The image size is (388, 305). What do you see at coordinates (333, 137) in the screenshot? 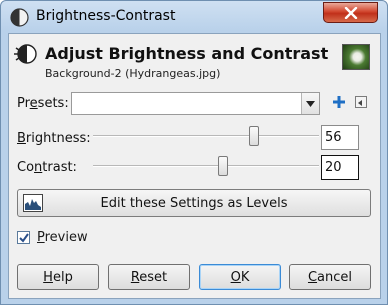
I see `brightness-value: 56` at bounding box center [333, 137].